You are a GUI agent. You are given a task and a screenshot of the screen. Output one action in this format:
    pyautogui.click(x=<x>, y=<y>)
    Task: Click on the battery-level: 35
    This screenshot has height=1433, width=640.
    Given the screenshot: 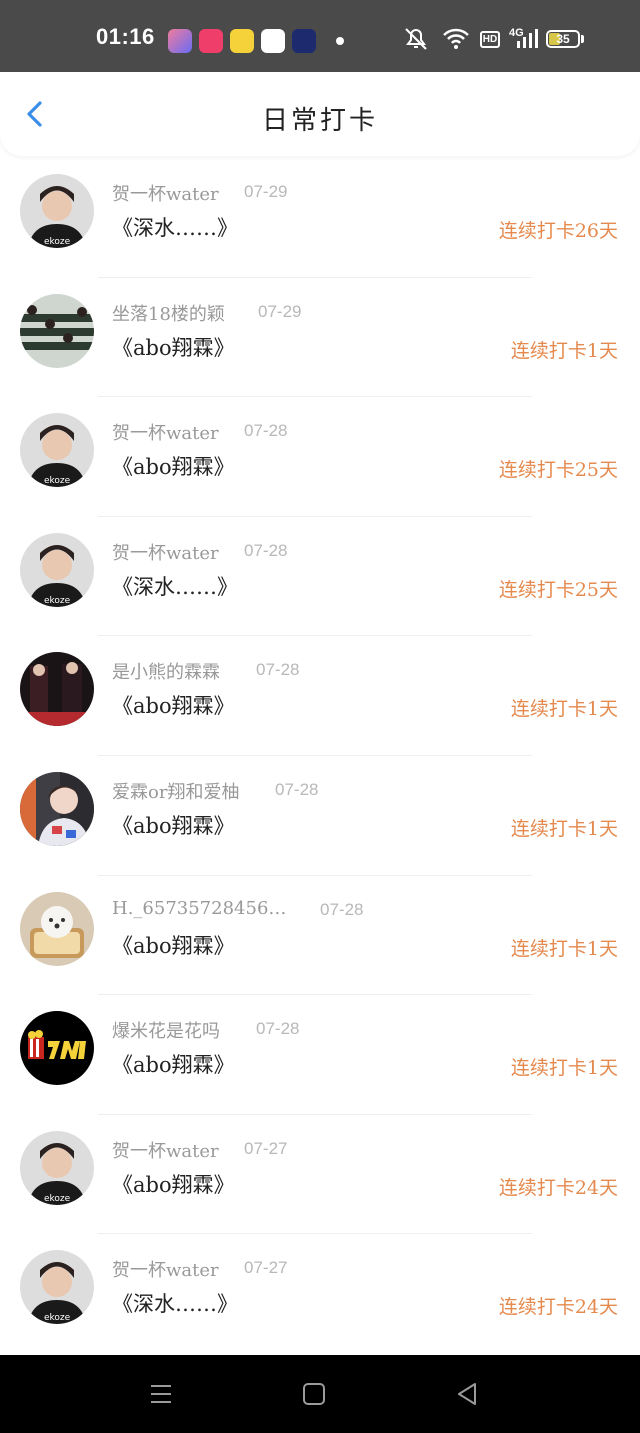 What is the action you would take?
    pyautogui.click(x=563, y=39)
    